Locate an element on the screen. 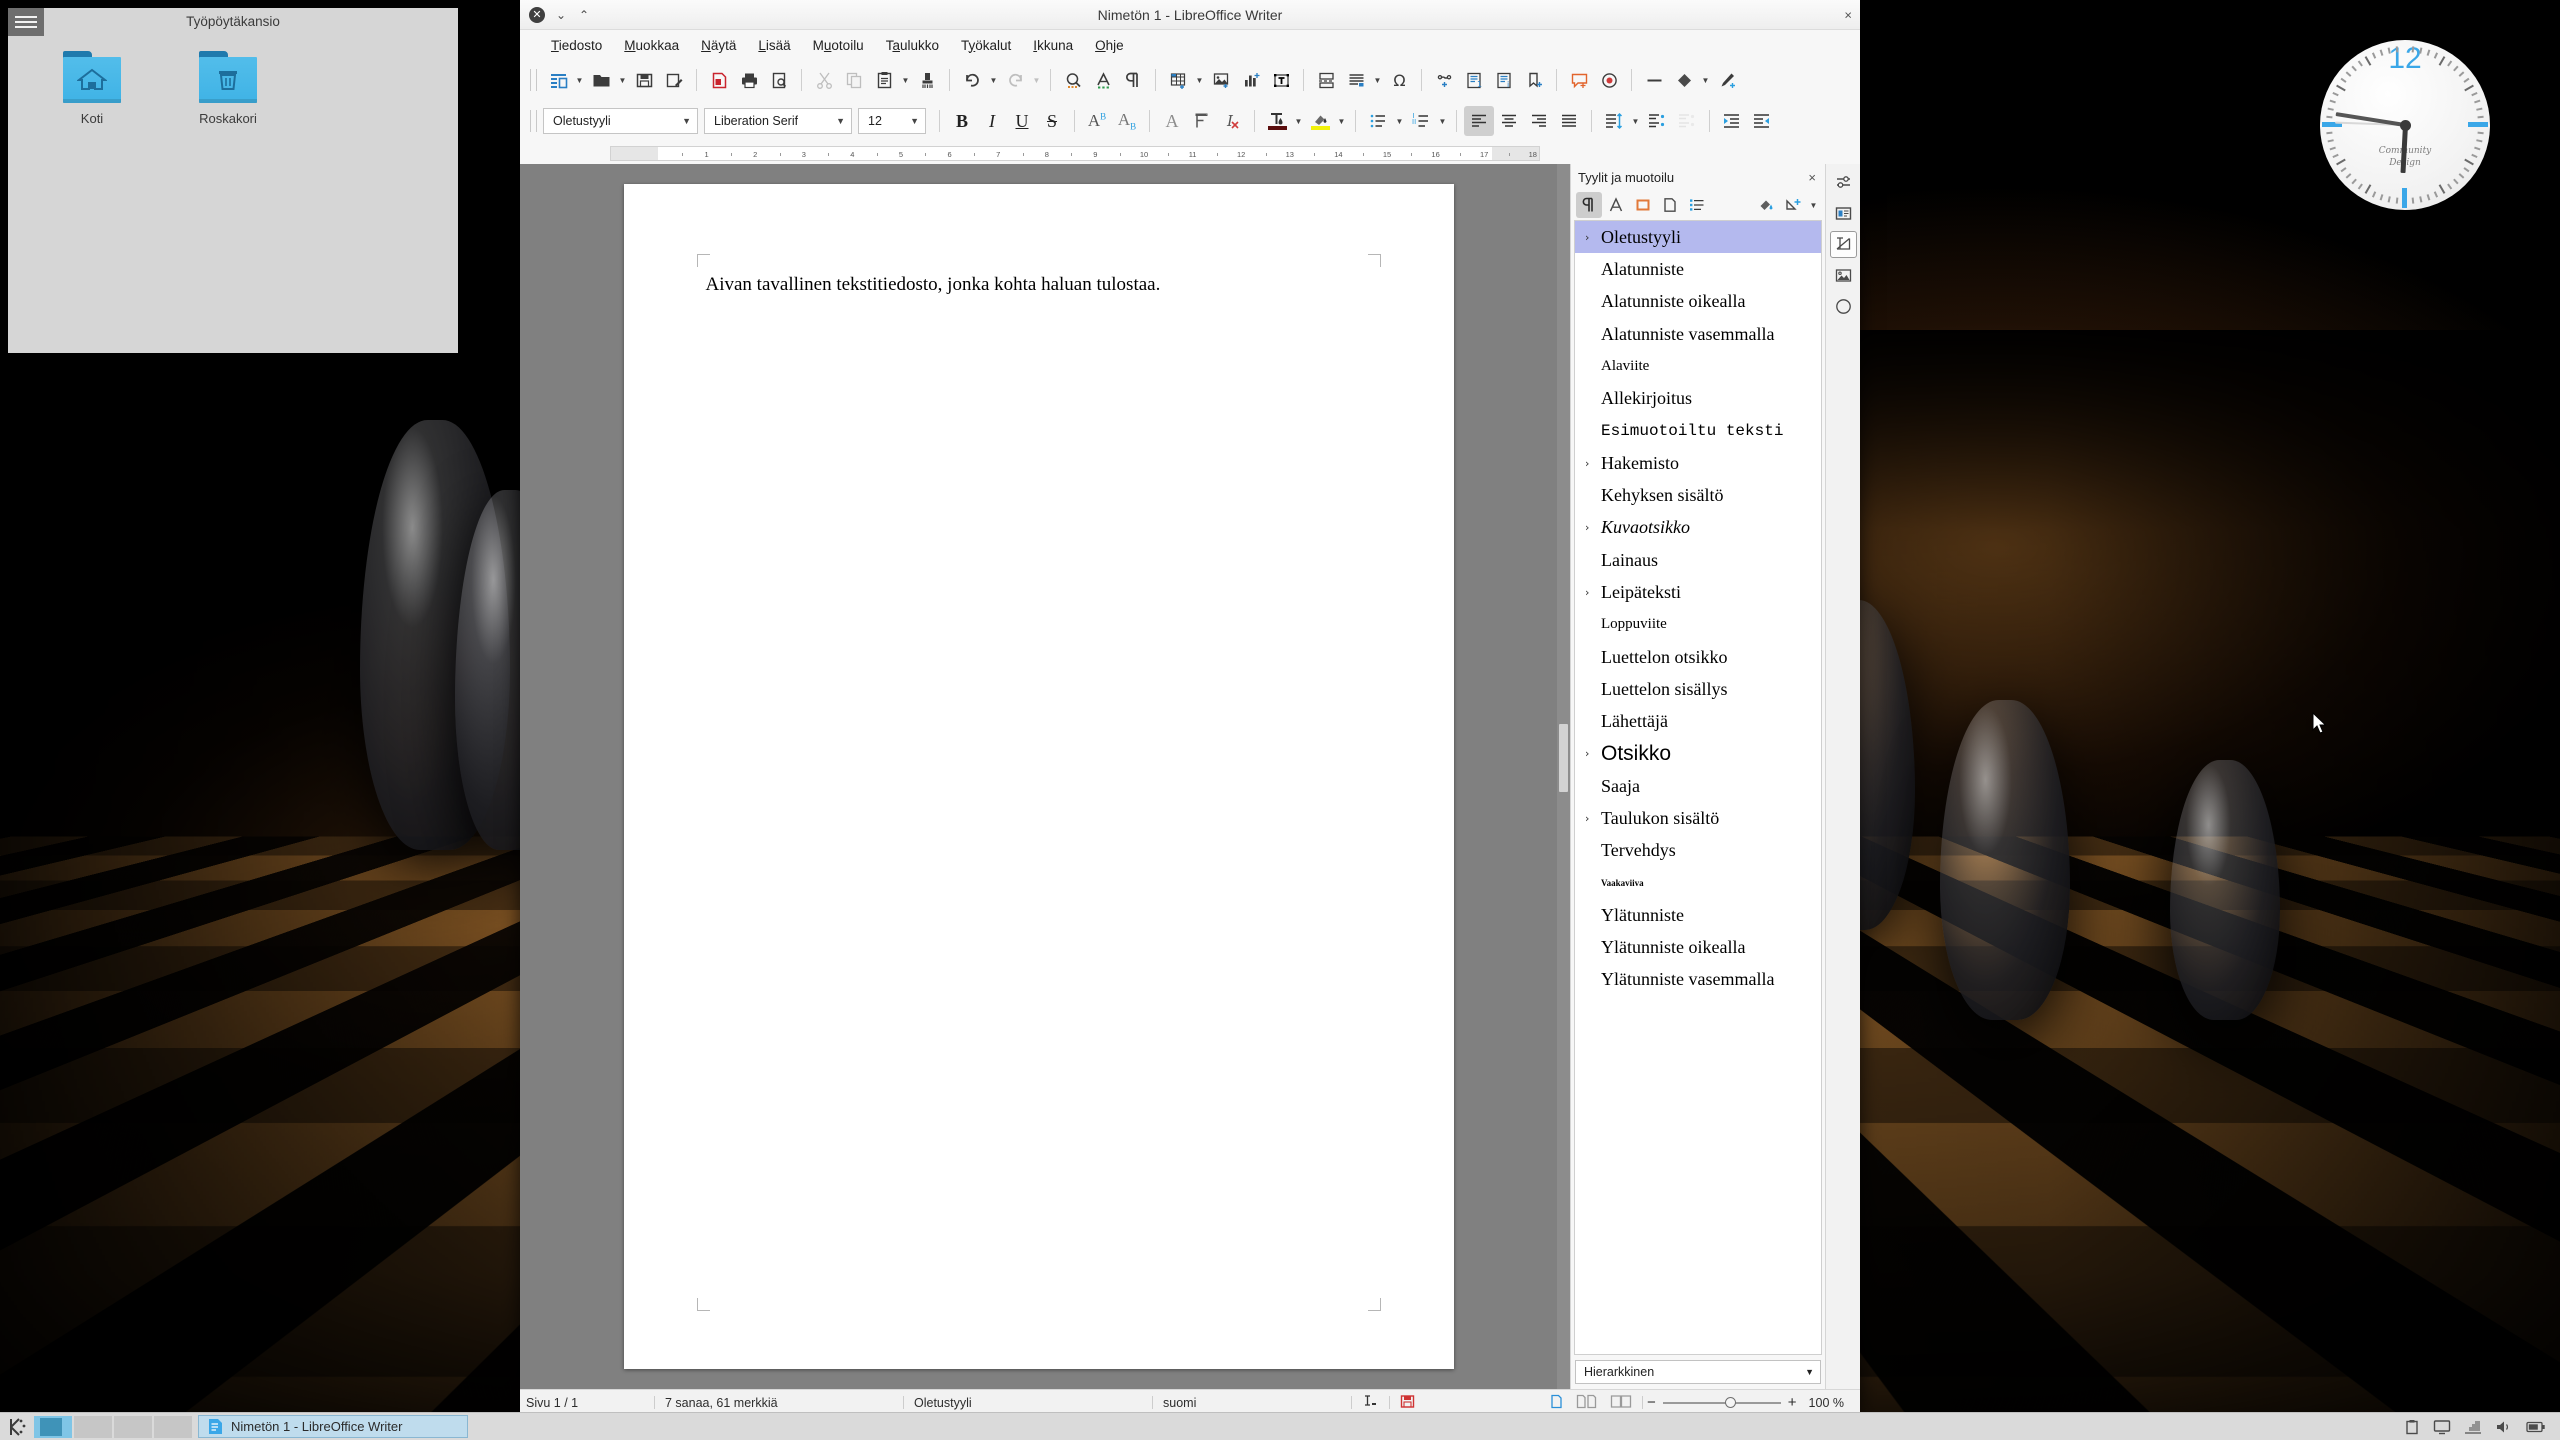 This screenshot has height=1440, width=2560. style-list-item: › Taulukon sisältö is located at coordinates (1698, 818).